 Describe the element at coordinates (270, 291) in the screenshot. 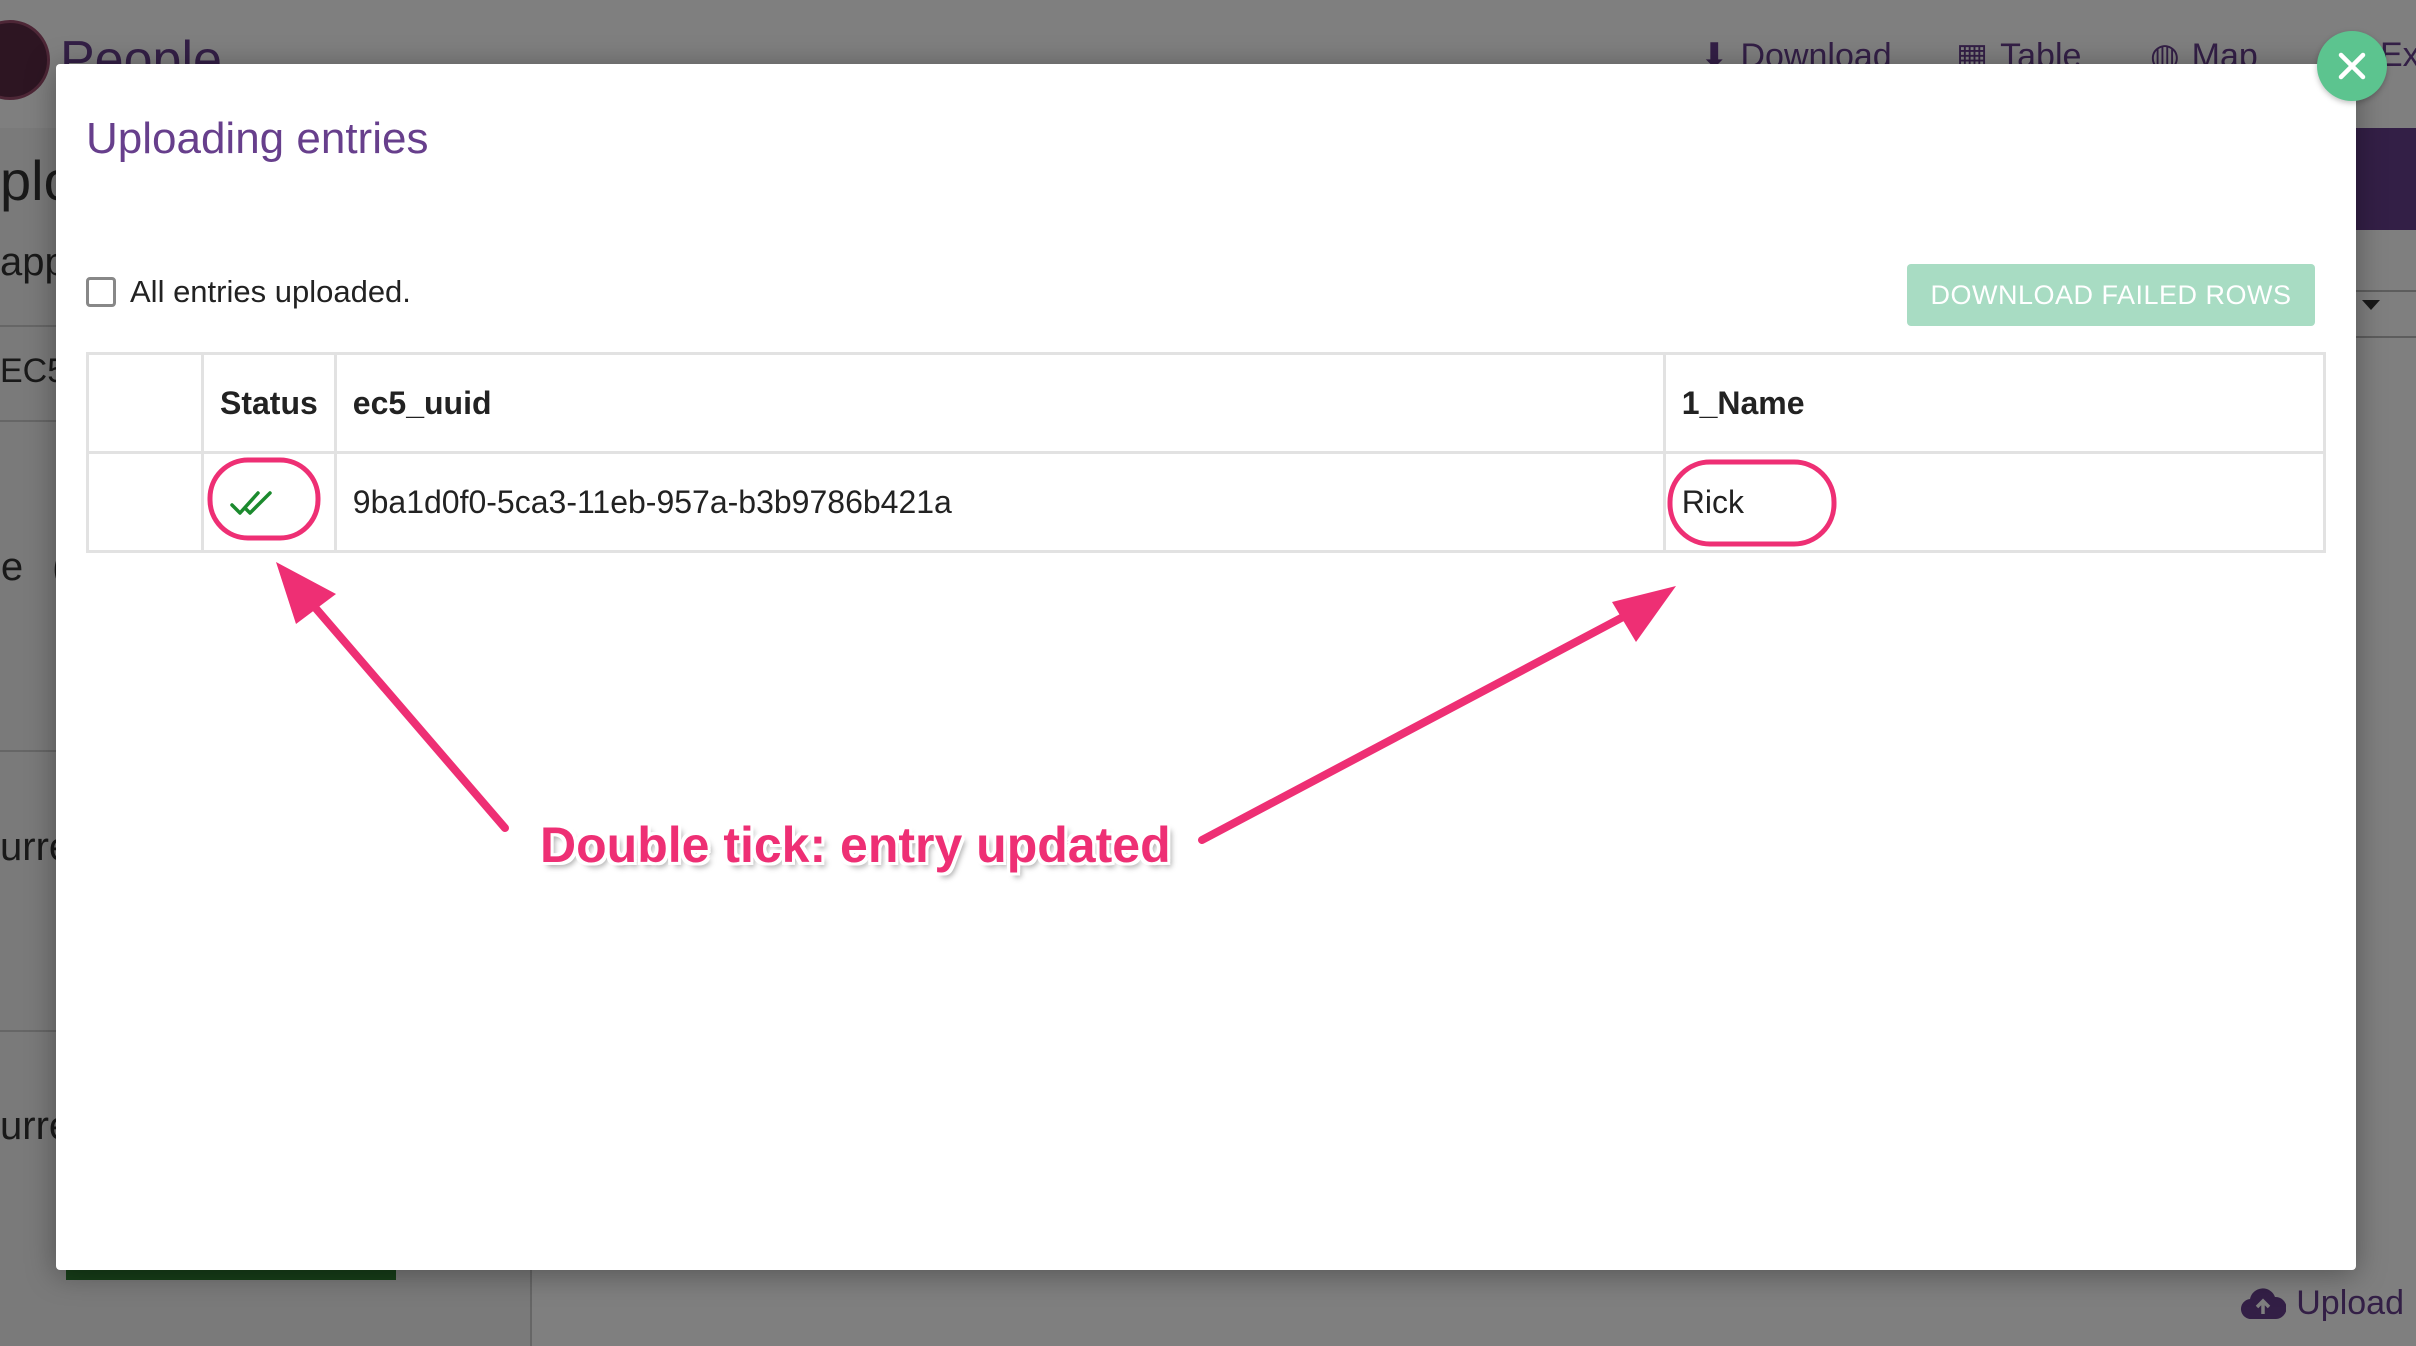

I see `all-uploaded-label: All entries uploaded.` at that location.